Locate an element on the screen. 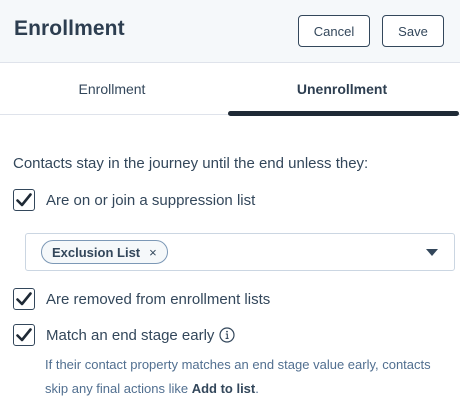 The height and width of the screenshot is (414, 460). selected-list-tag: Exclusion List × is located at coordinates (104, 252).